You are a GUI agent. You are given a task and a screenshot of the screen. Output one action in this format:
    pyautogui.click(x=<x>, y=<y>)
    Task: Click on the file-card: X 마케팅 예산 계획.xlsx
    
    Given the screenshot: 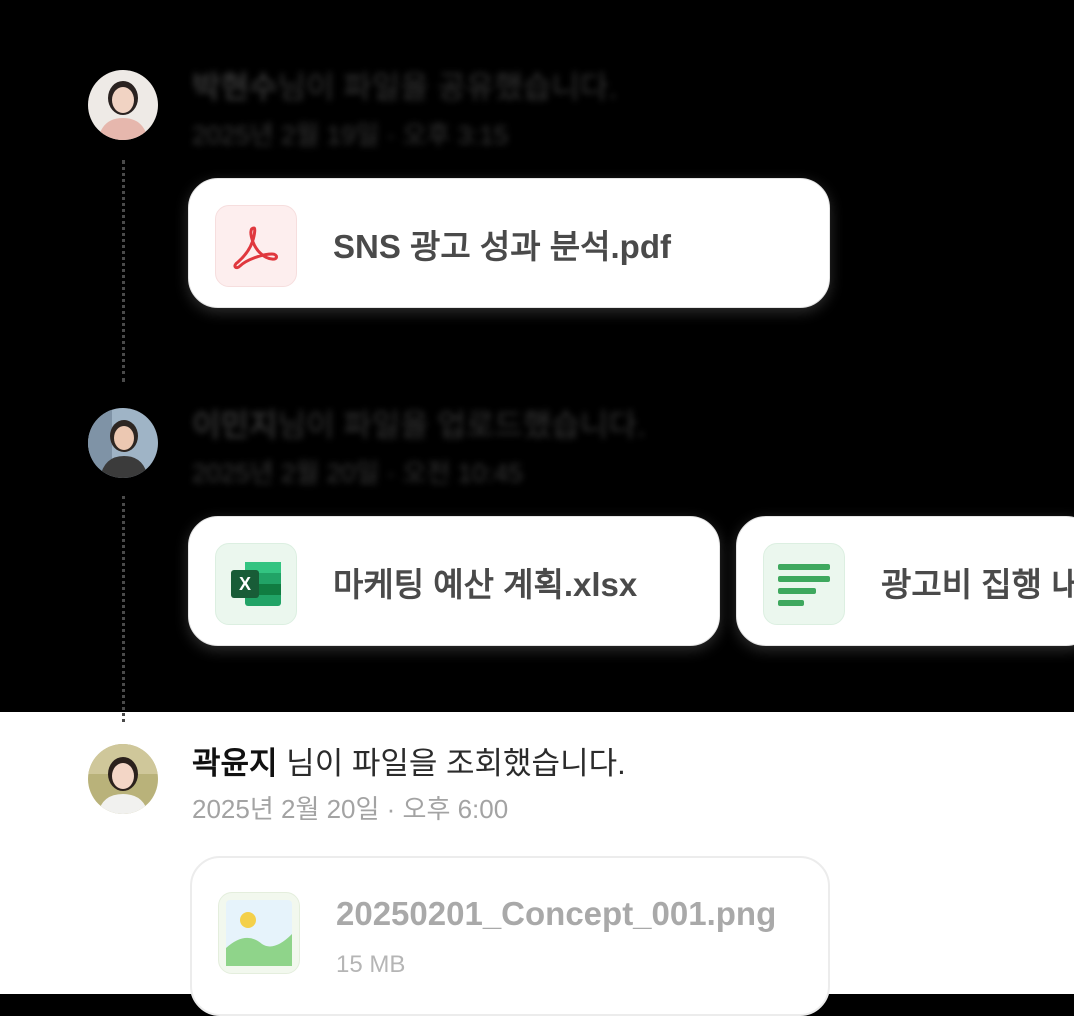 What is the action you would take?
    pyautogui.click(x=454, y=581)
    